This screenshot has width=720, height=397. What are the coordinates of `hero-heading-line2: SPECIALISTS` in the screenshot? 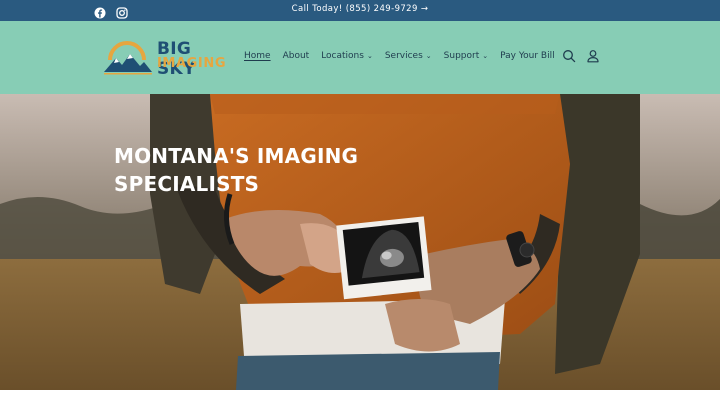 It's located at (187, 184).